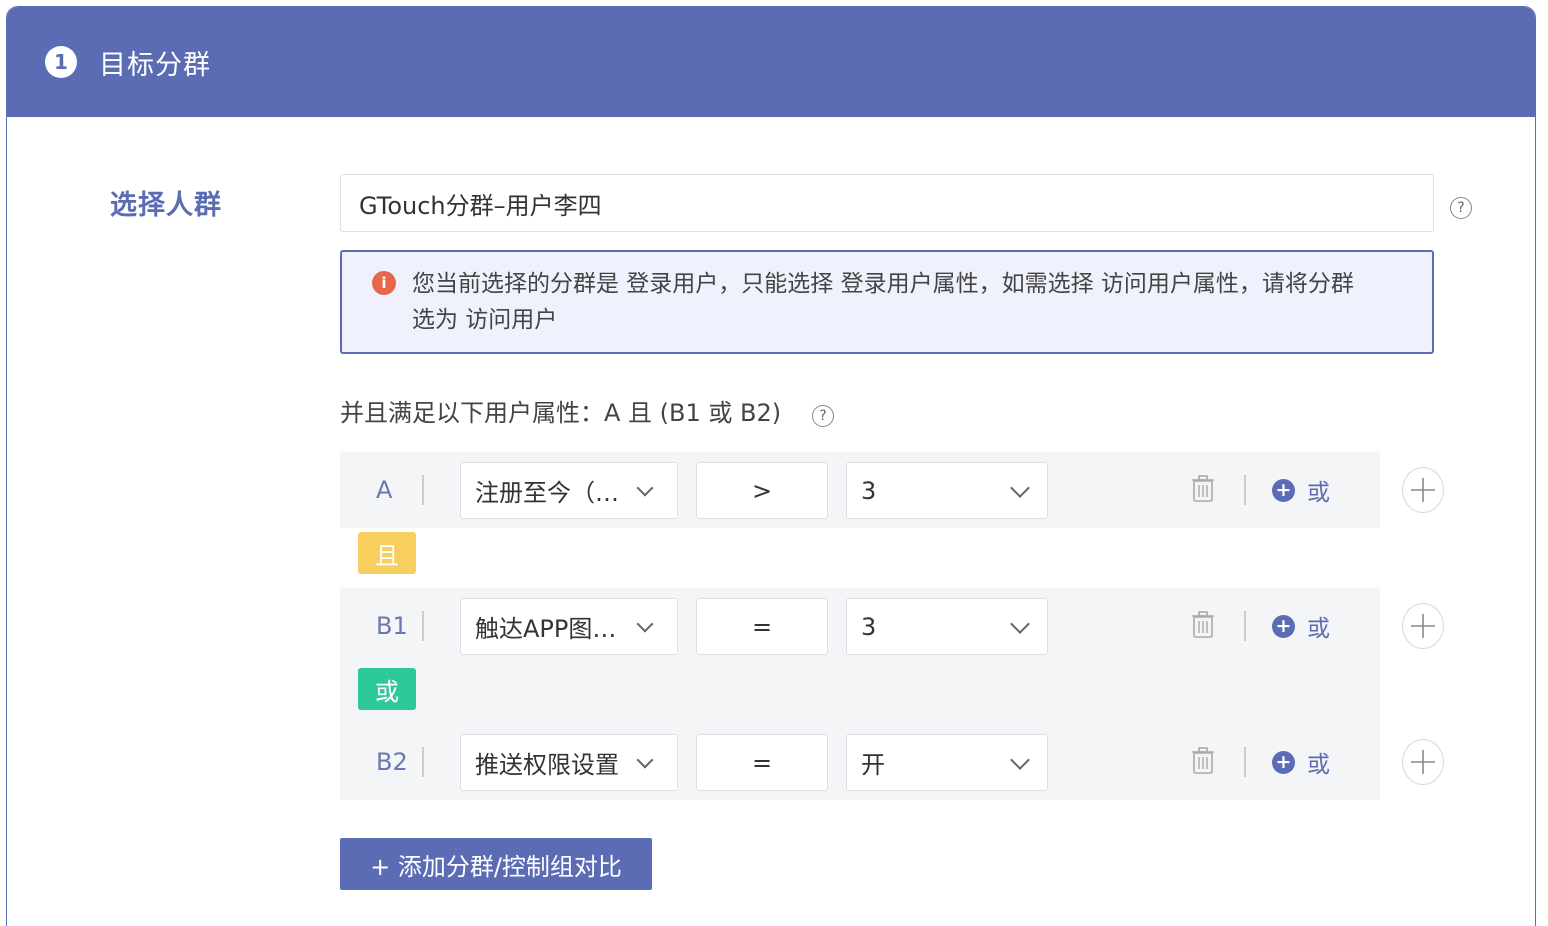  I want to click on rule-row: A 注册至今（… > 3 + 或, so click(892, 490).